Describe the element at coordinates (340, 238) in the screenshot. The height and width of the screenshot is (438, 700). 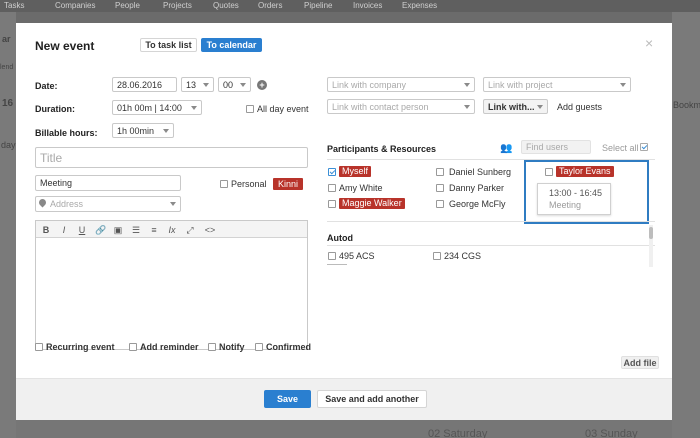
I see `cars-heading: Autod` at that location.